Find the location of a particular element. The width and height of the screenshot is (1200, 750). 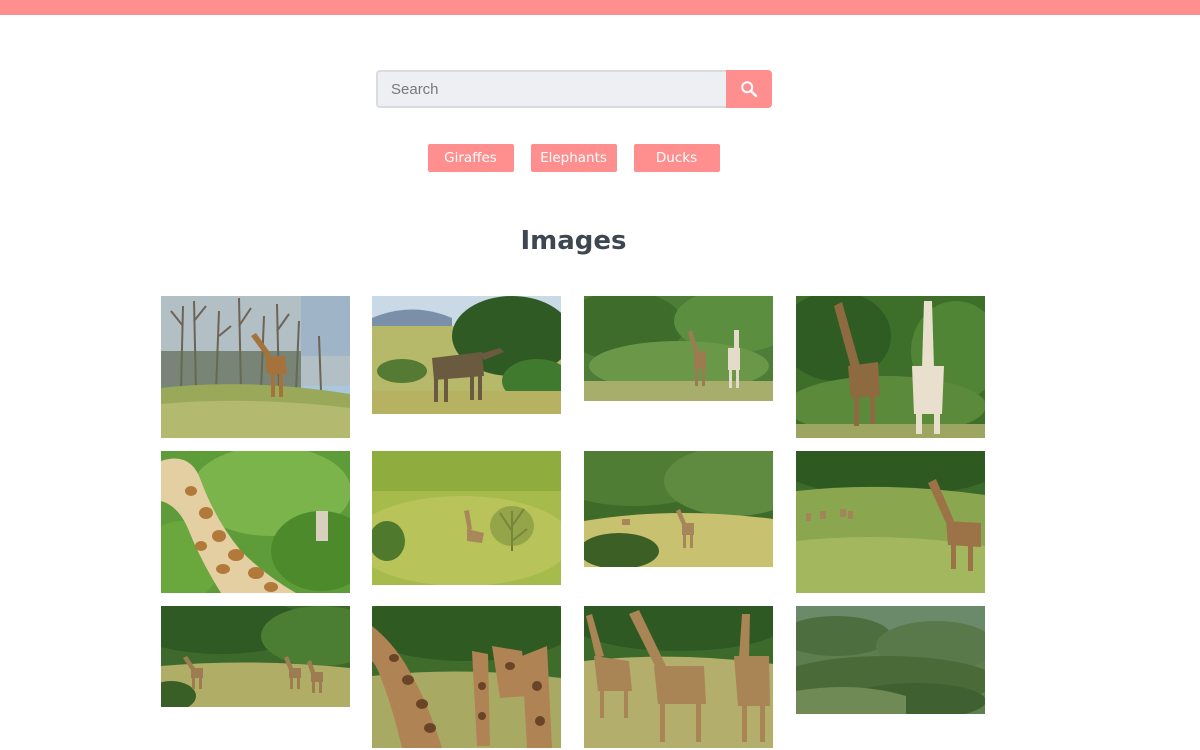

tag-elephants-button: Elephants is located at coordinates (573, 158).